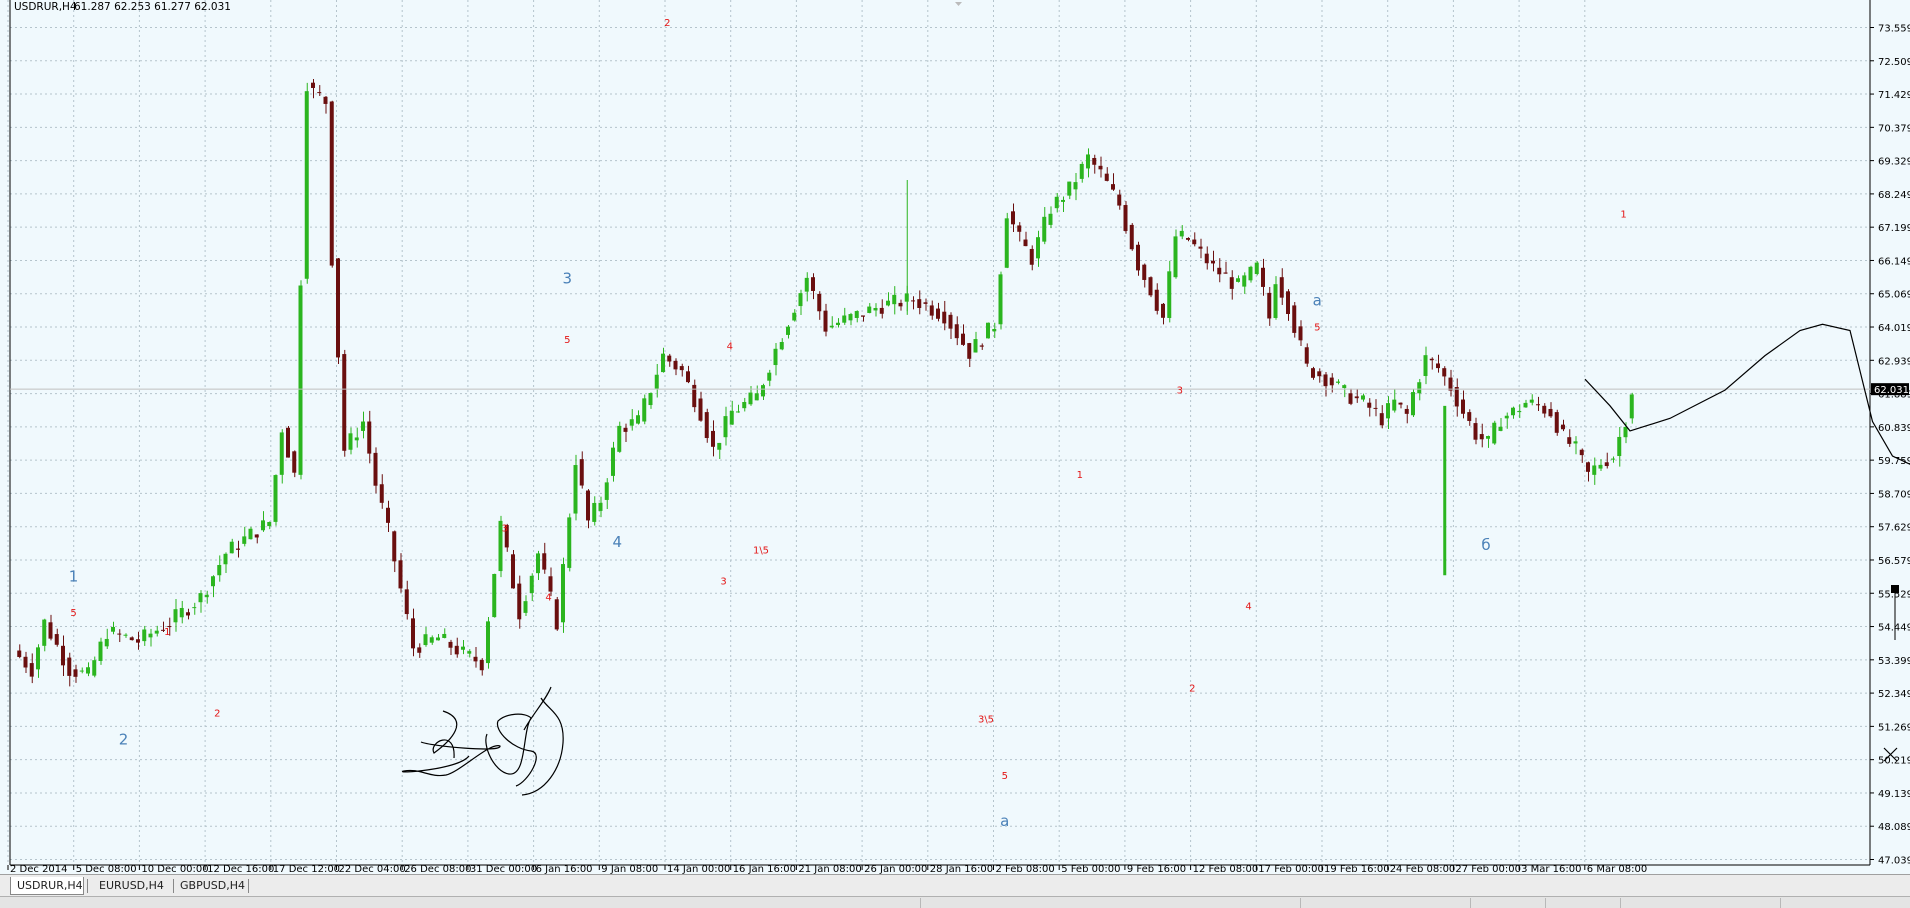  What do you see at coordinates (213, 886) in the screenshot?
I see `tab-gbpusd-h4: GBPUSD,H4` at bounding box center [213, 886].